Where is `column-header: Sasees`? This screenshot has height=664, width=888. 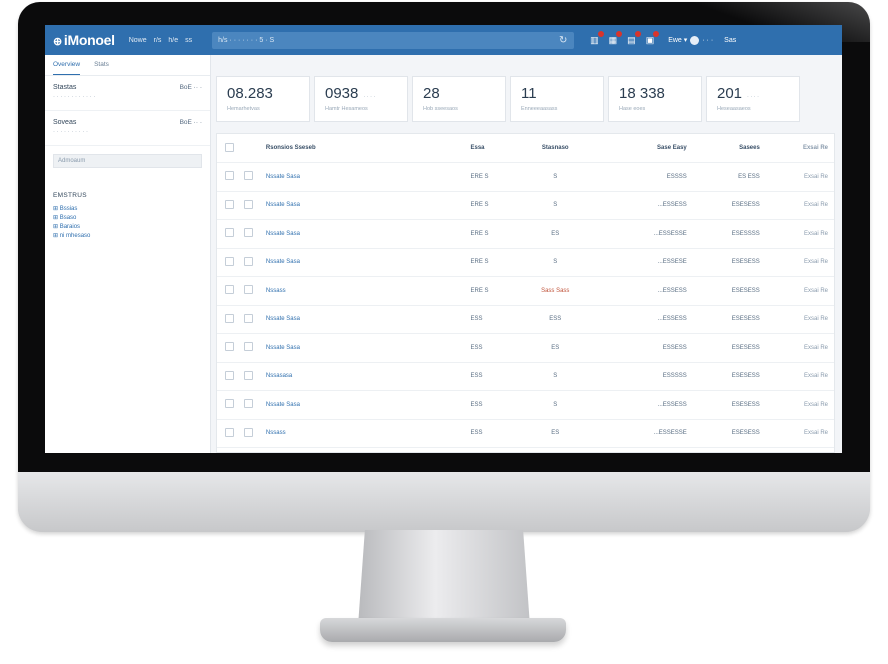
column-header: Sasees is located at coordinates (723, 148).